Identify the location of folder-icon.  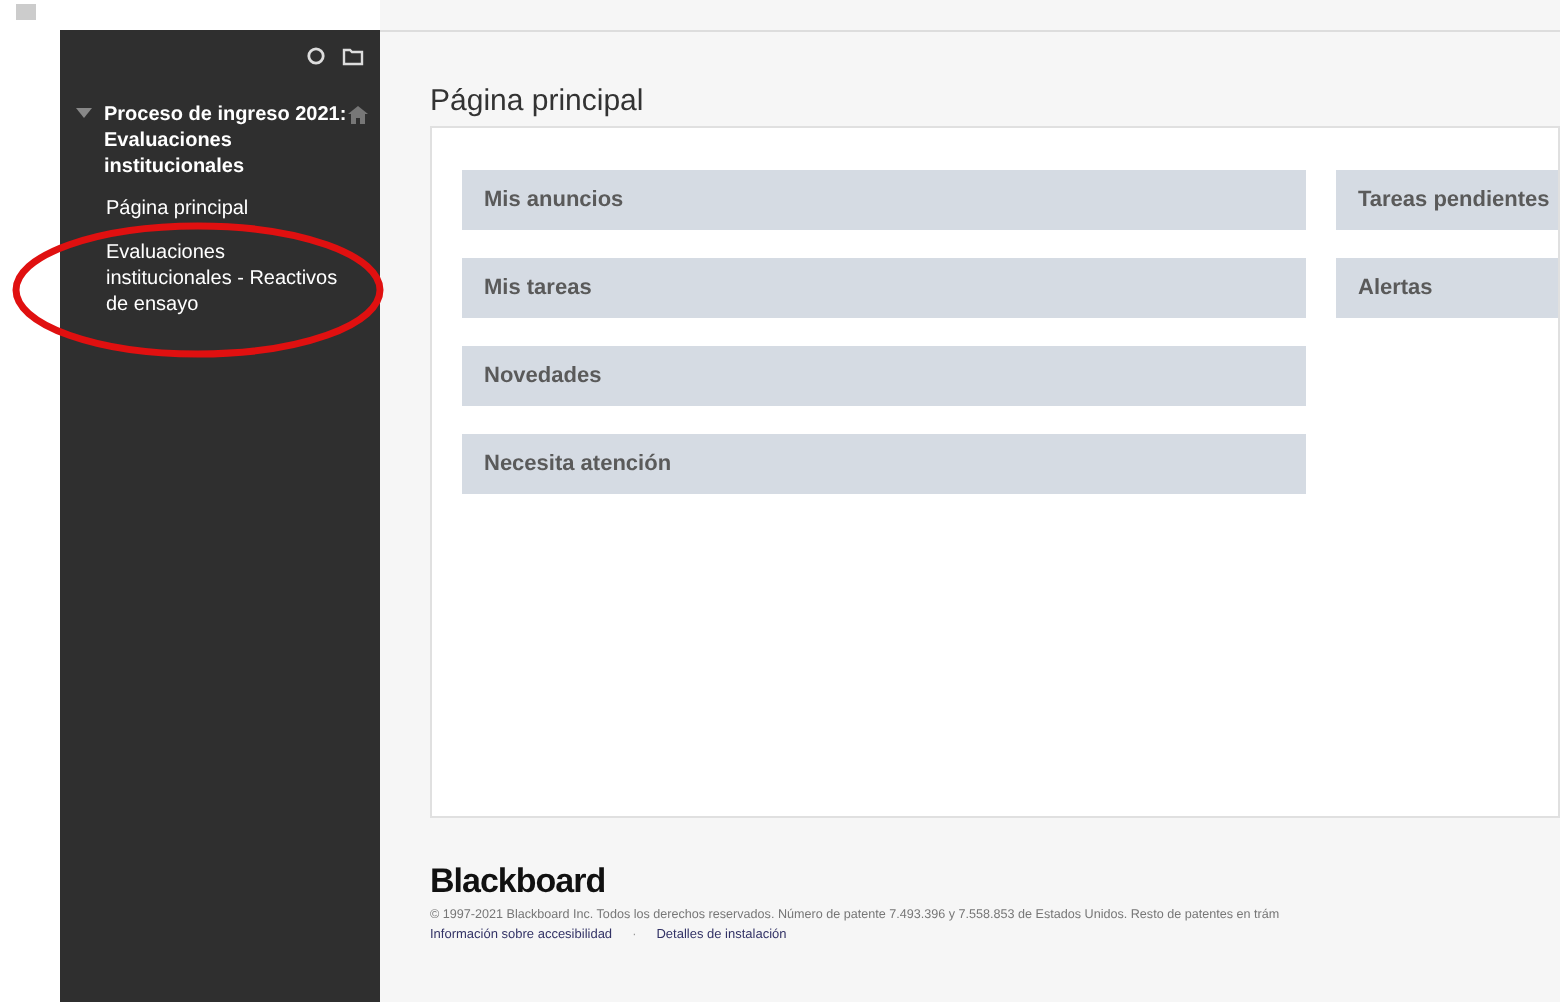
(353, 56).